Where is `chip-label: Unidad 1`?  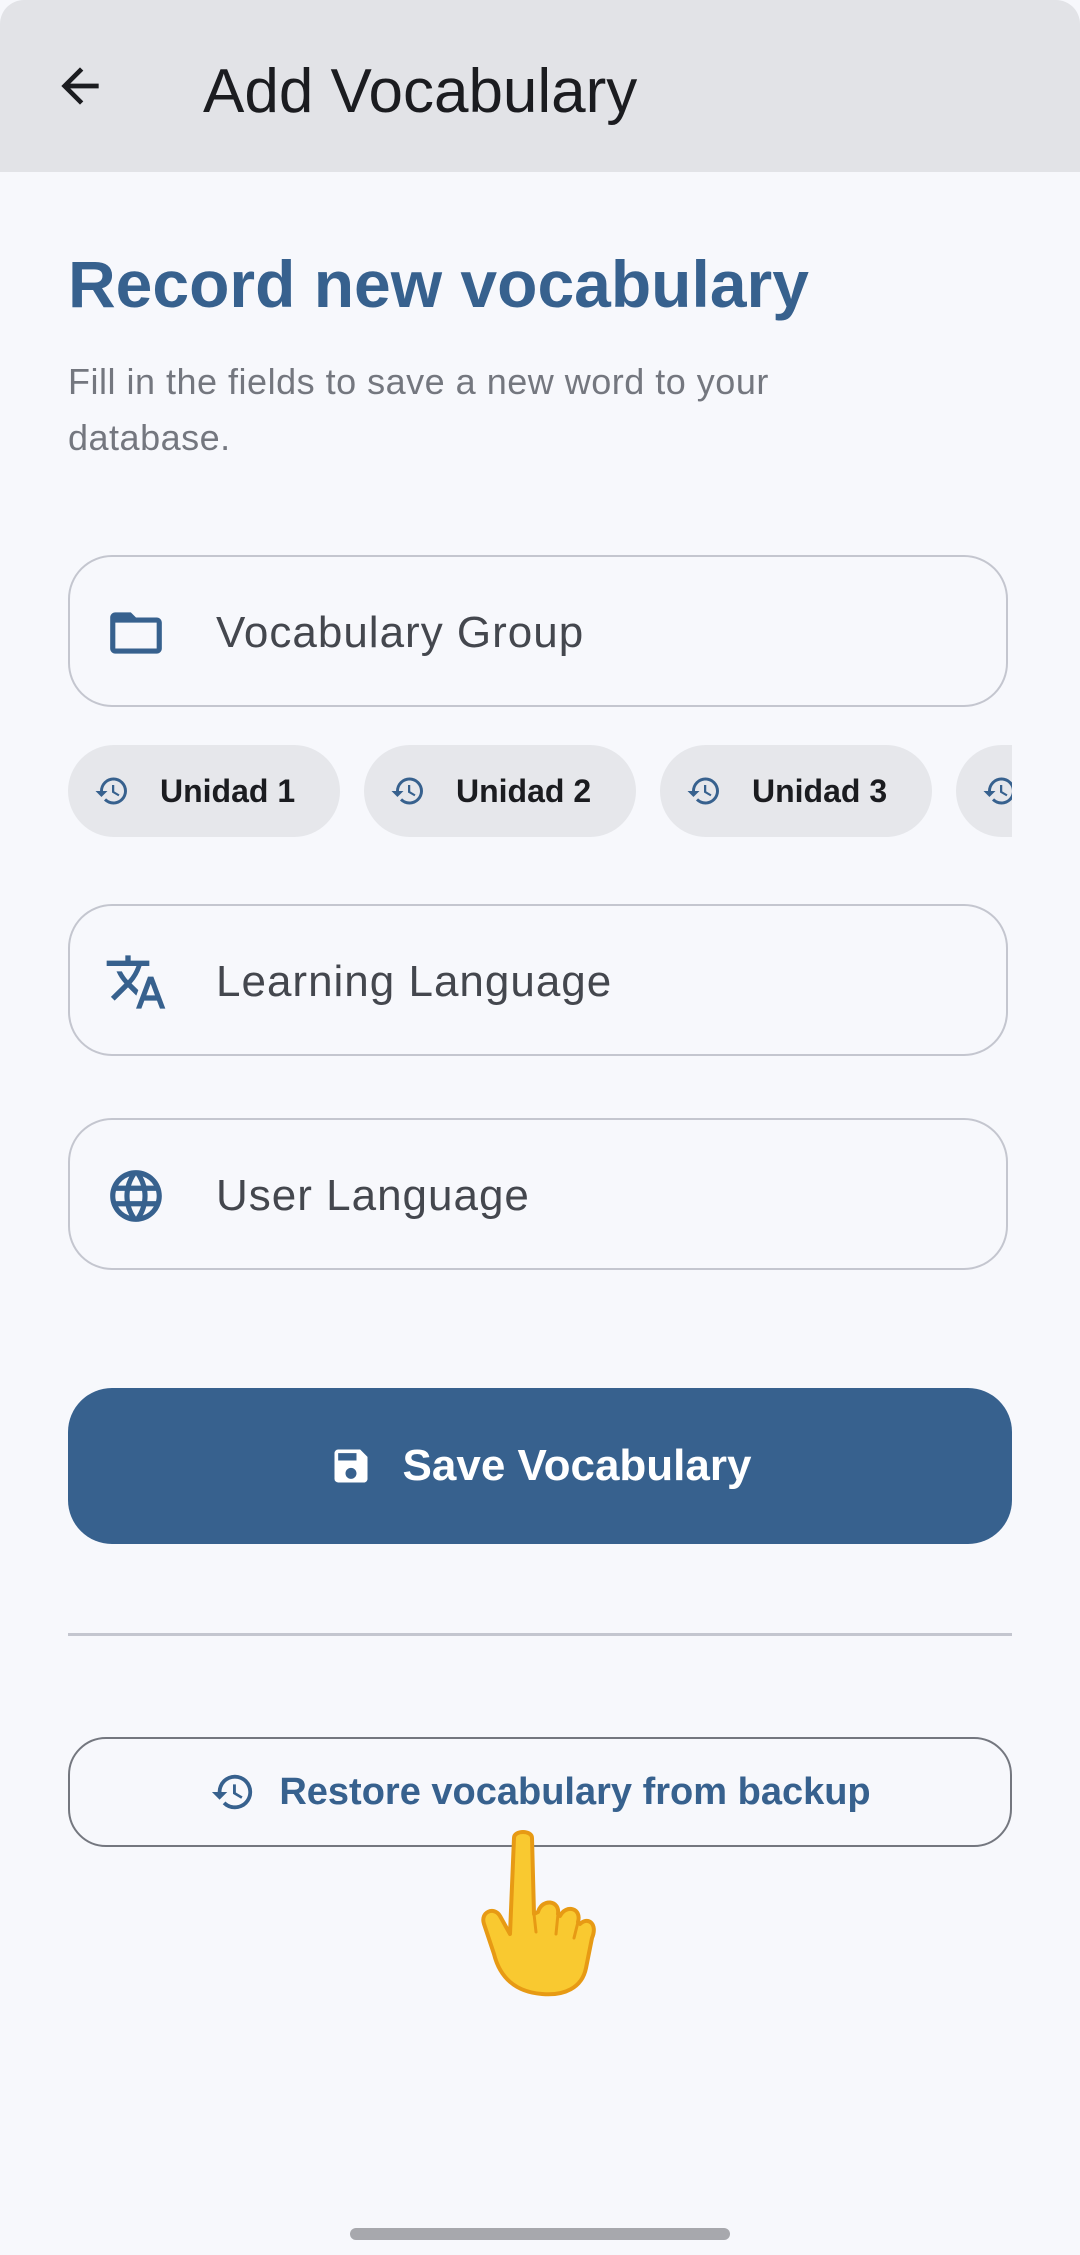 chip-label: Unidad 1 is located at coordinates (228, 791).